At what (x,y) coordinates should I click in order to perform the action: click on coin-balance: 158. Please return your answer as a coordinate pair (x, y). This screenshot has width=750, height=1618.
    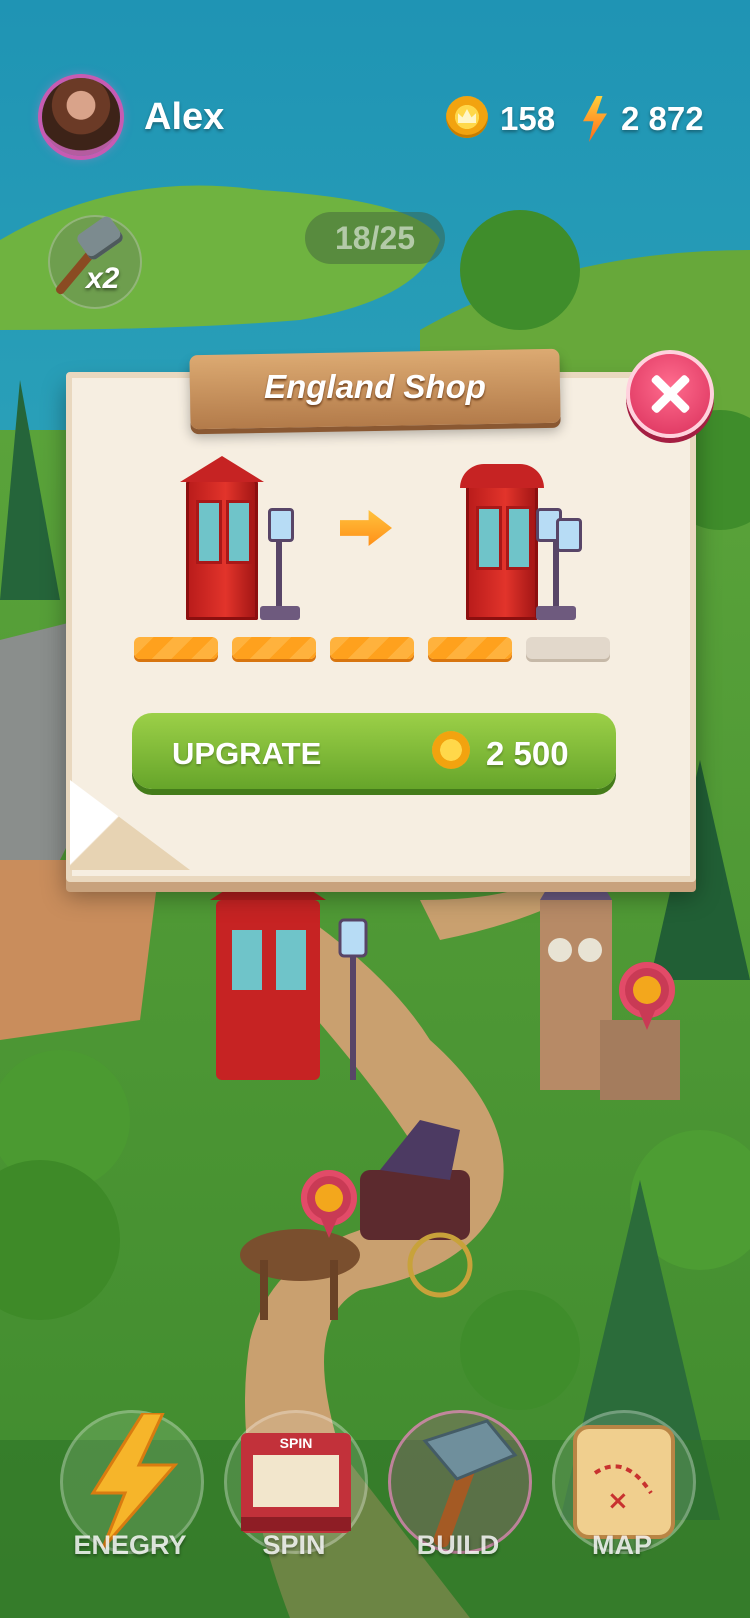
    Looking at the image, I should click on (528, 118).